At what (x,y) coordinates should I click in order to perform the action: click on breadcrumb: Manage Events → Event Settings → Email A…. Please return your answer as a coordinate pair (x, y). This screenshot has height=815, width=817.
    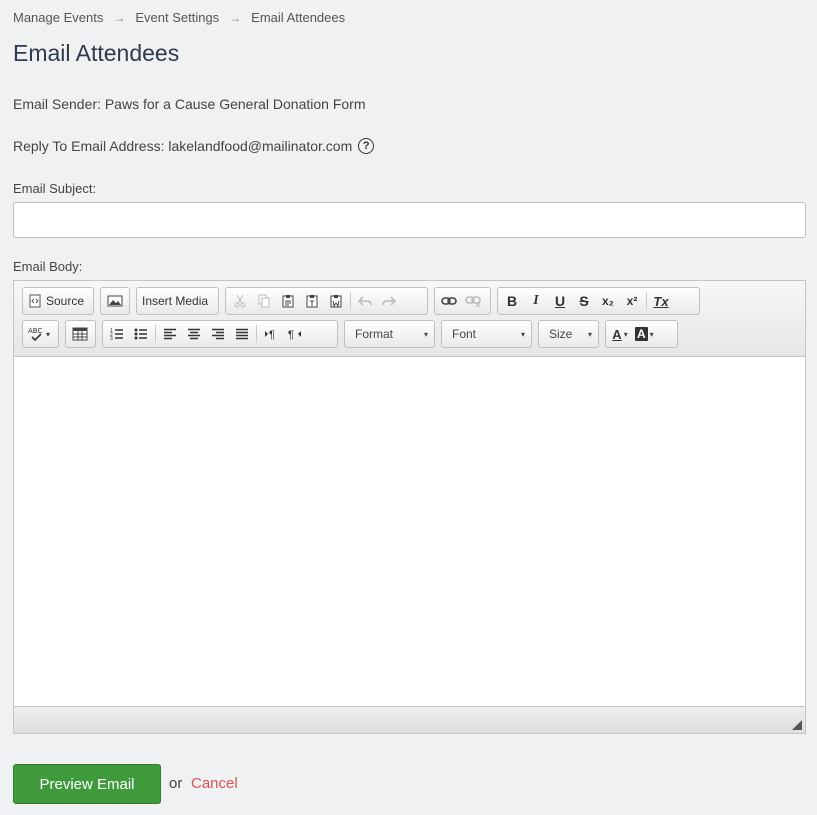
    Looking at the image, I should click on (179, 17).